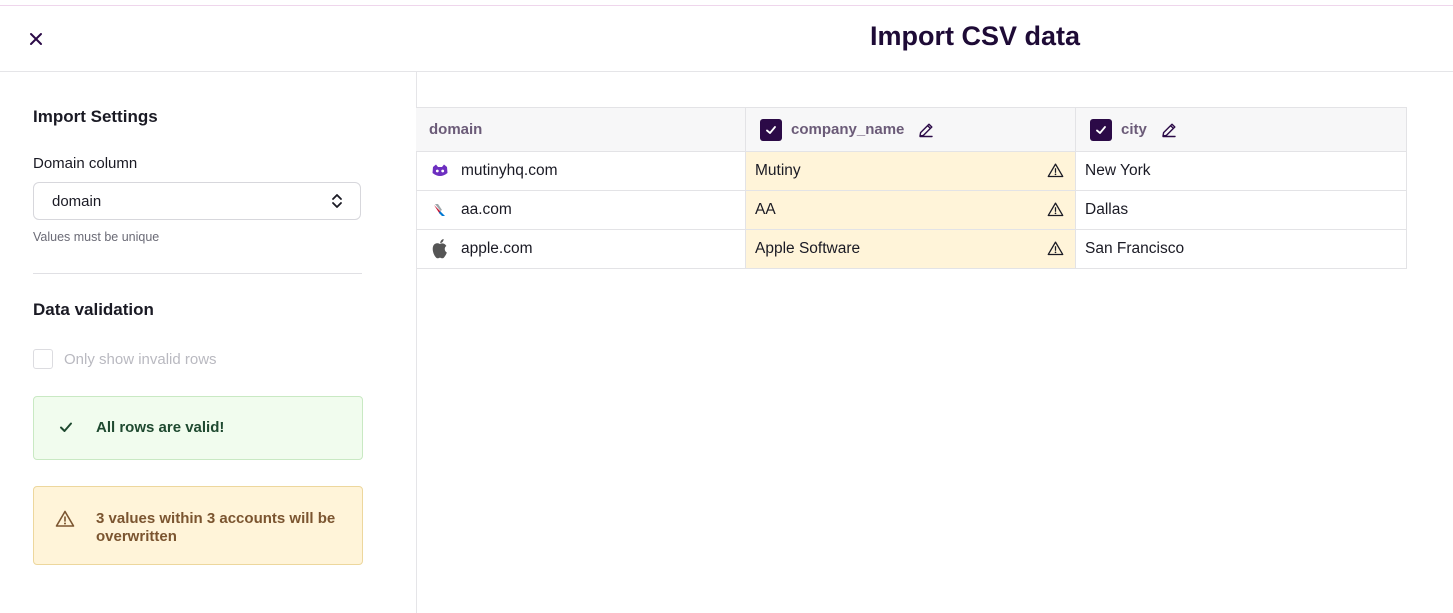 This screenshot has width=1453, height=613. Describe the element at coordinates (808, 248) in the screenshot. I see `company-name-value: Apple Software` at that location.